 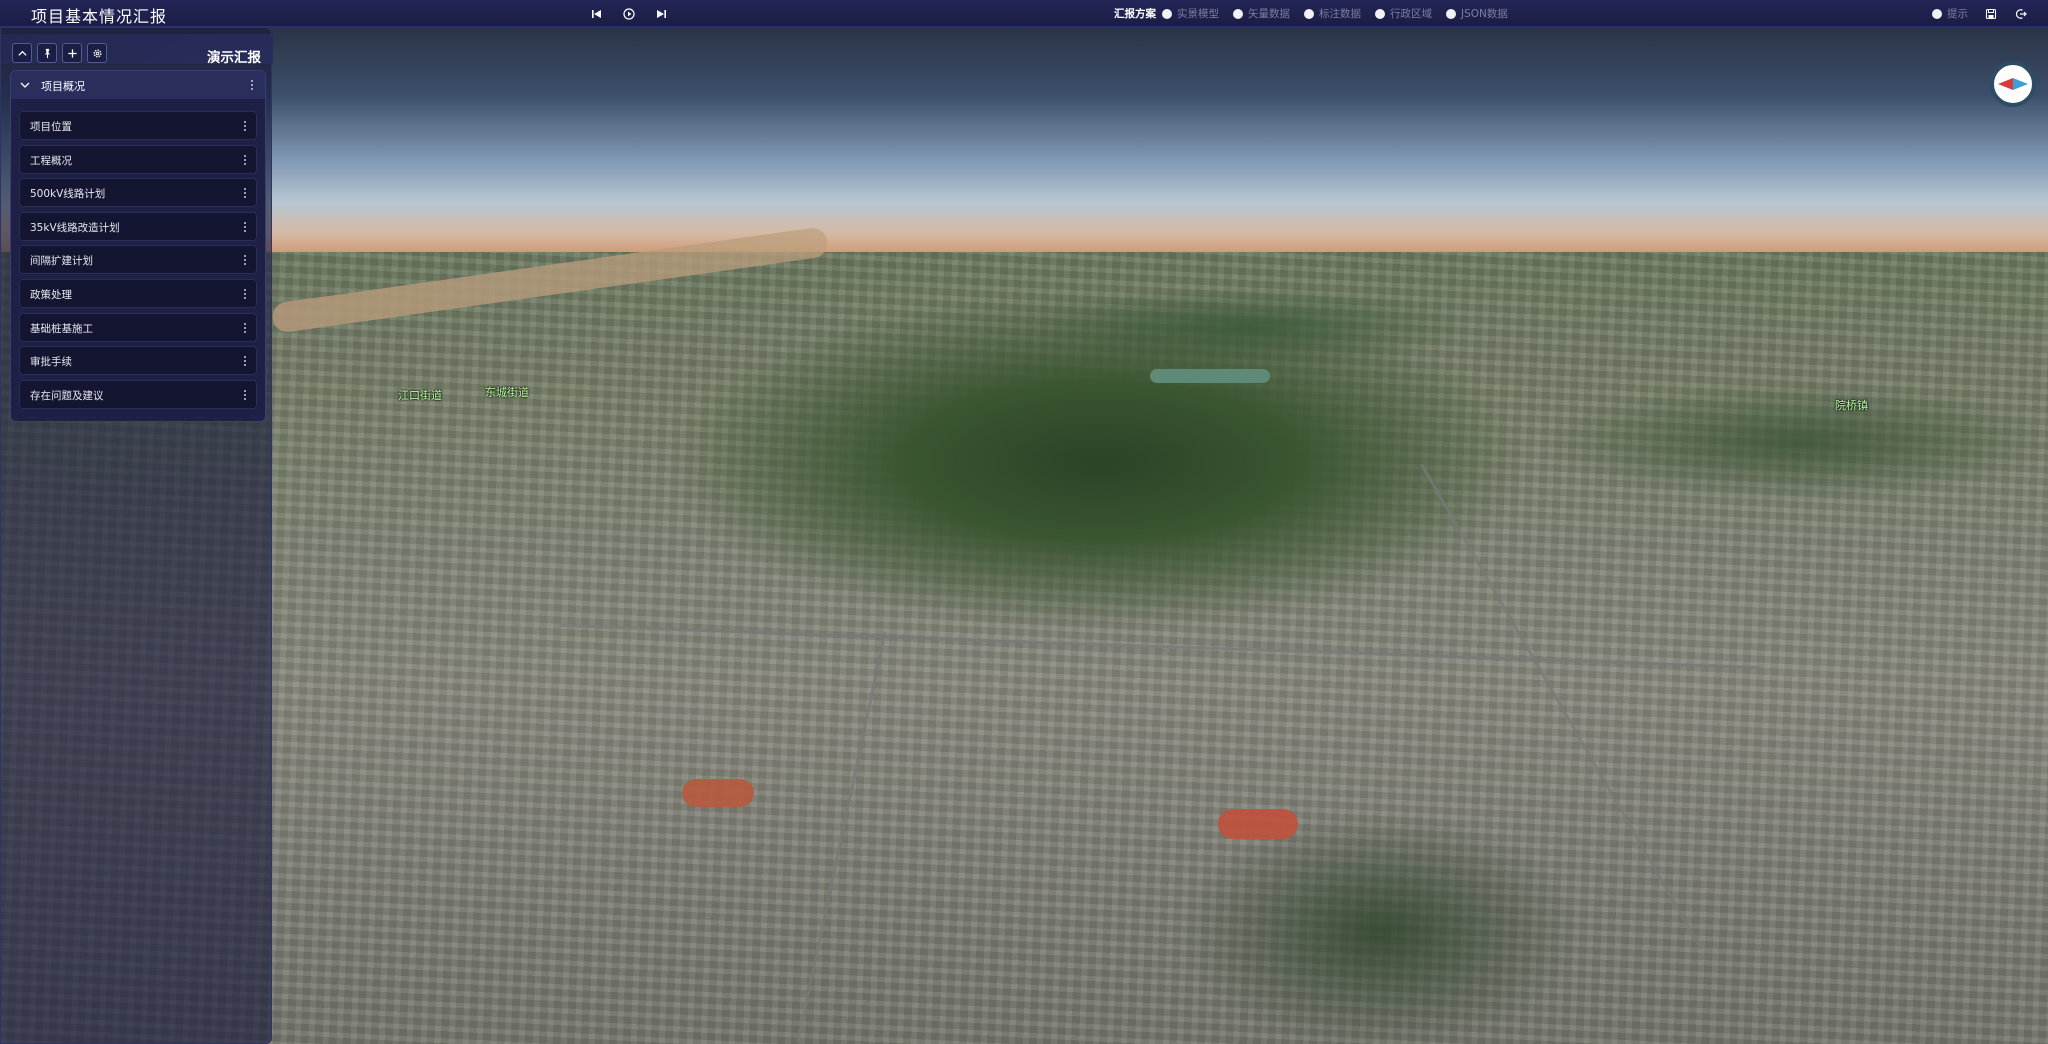 What do you see at coordinates (136, 535) in the screenshot?
I see `presentation-panel: 演示汇报 项目概况 项目位置 工程概况 500kV线路计划 35kV线路改造计划` at bounding box center [136, 535].